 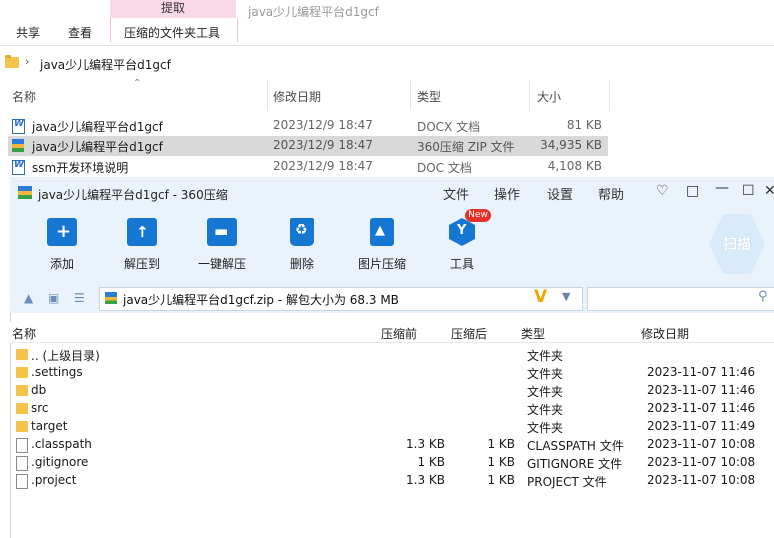 What do you see at coordinates (560, 193) in the screenshot?
I see `menu-settings: 设置` at bounding box center [560, 193].